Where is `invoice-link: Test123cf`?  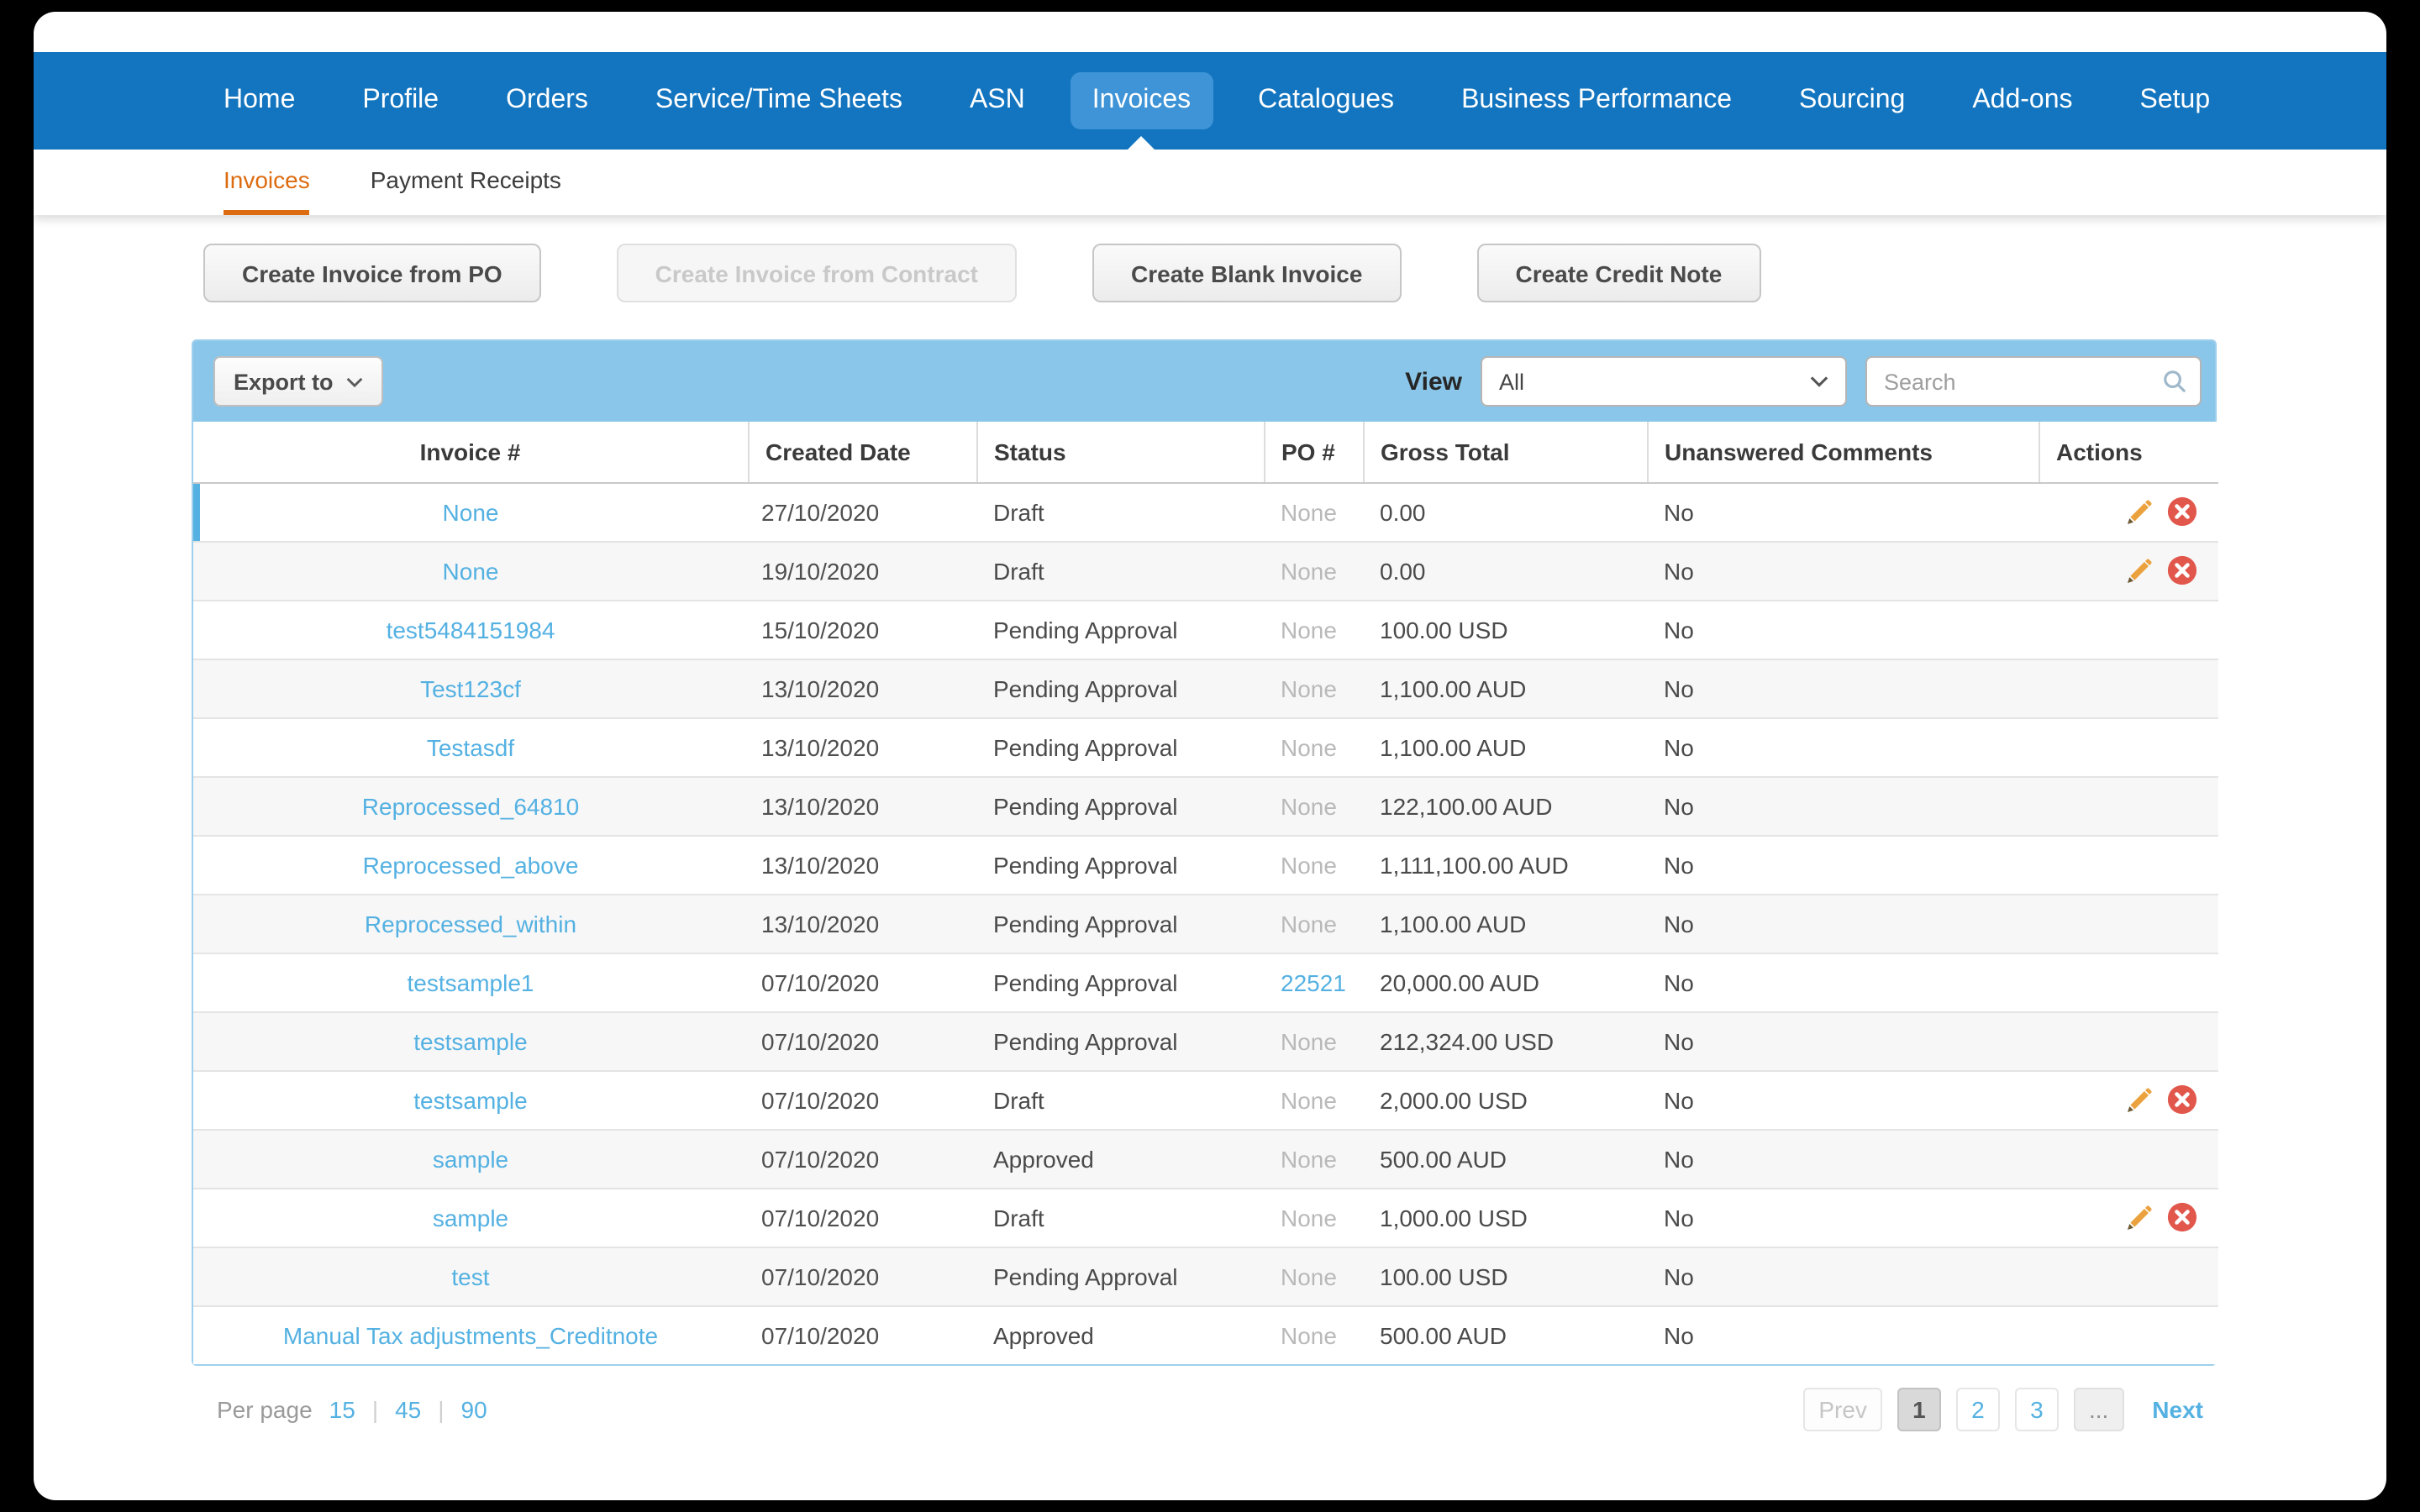
invoice-link: Test123cf is located at coordinates (470, 688).